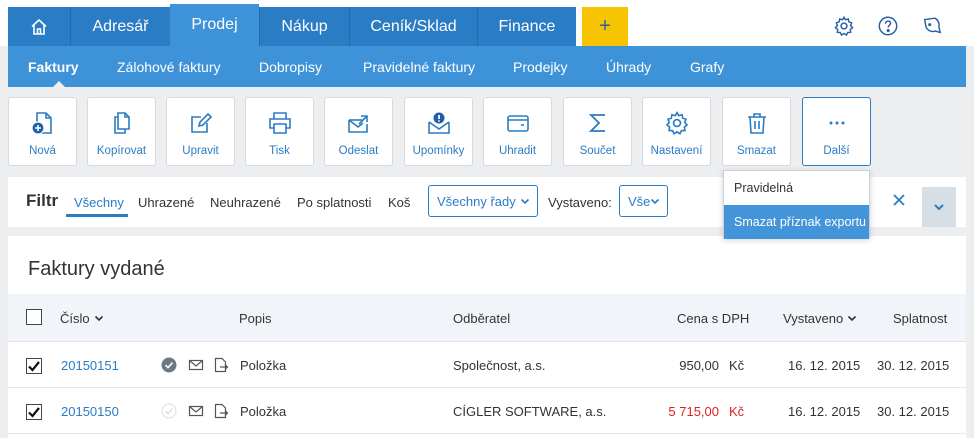 The height and width of the screenshot is (438, 974). Describe the element at coordinates (413, 26) in the screenshot. I see `tab-cenik-sklad: Ceník/Sklad` at that location.